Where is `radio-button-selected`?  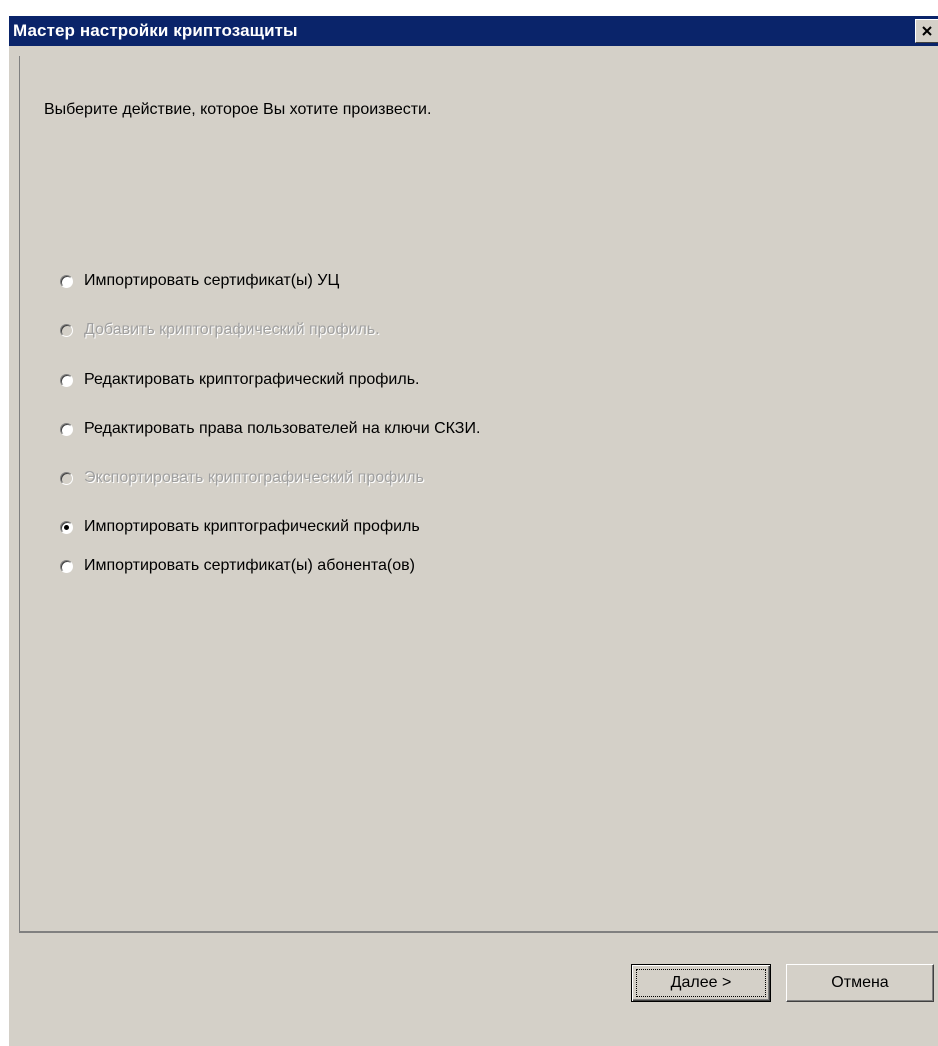
radio-button-selected is located at coordinates (66, 527).